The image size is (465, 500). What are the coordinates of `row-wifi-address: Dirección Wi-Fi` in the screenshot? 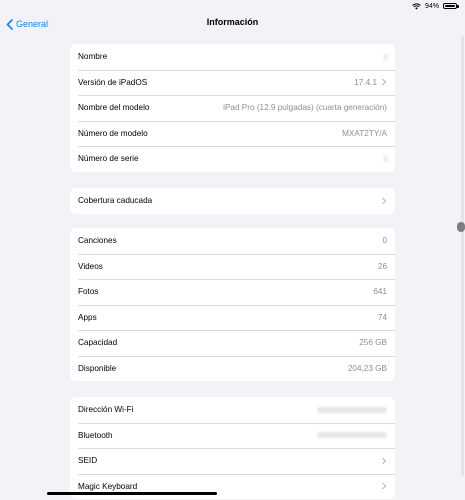 It's located at (232, 410).